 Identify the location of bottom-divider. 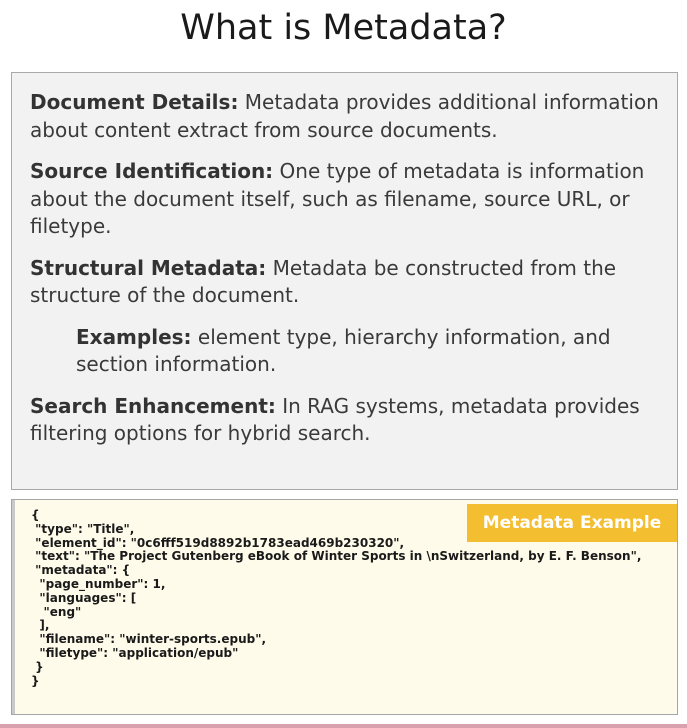
(343, 726).